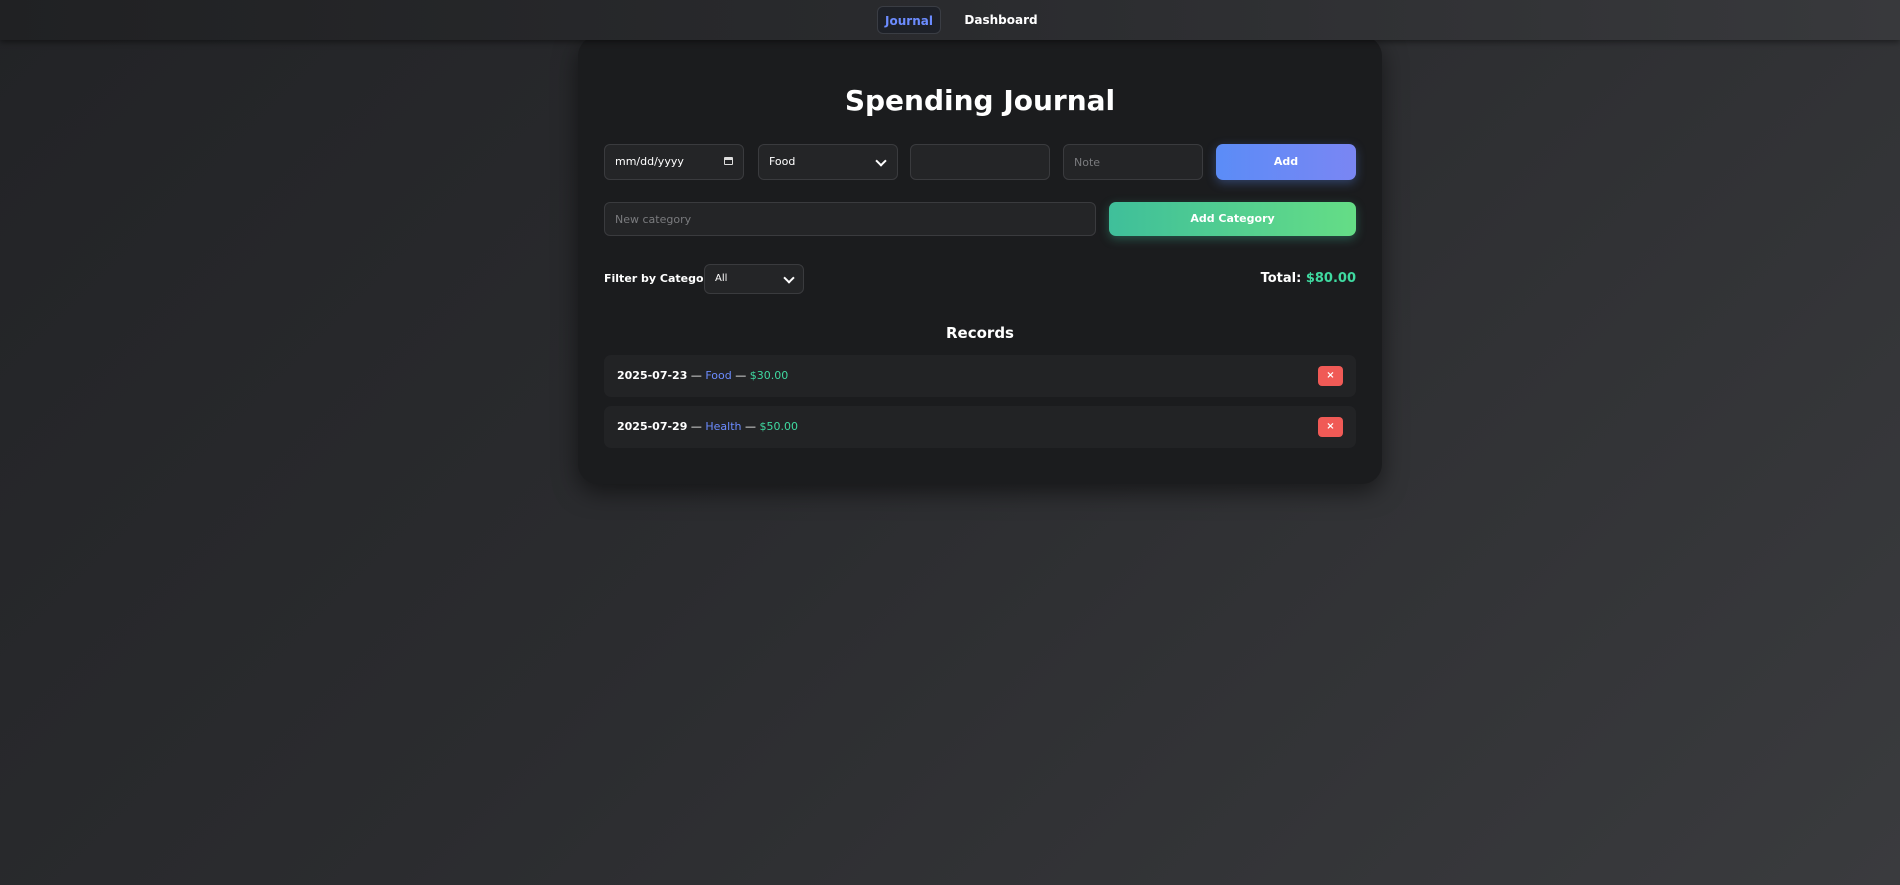 The image size is (1900, 885). I want to click on record-text: 2025-07-29 — Health — $50.00, so click(707, 427).